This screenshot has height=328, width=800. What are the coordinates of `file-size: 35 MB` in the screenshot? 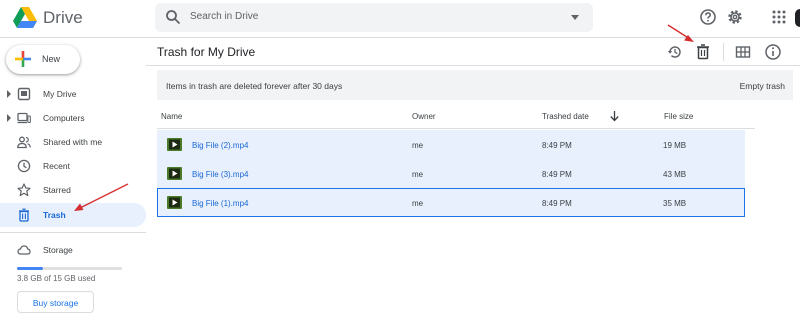 It's located at (675, 203).